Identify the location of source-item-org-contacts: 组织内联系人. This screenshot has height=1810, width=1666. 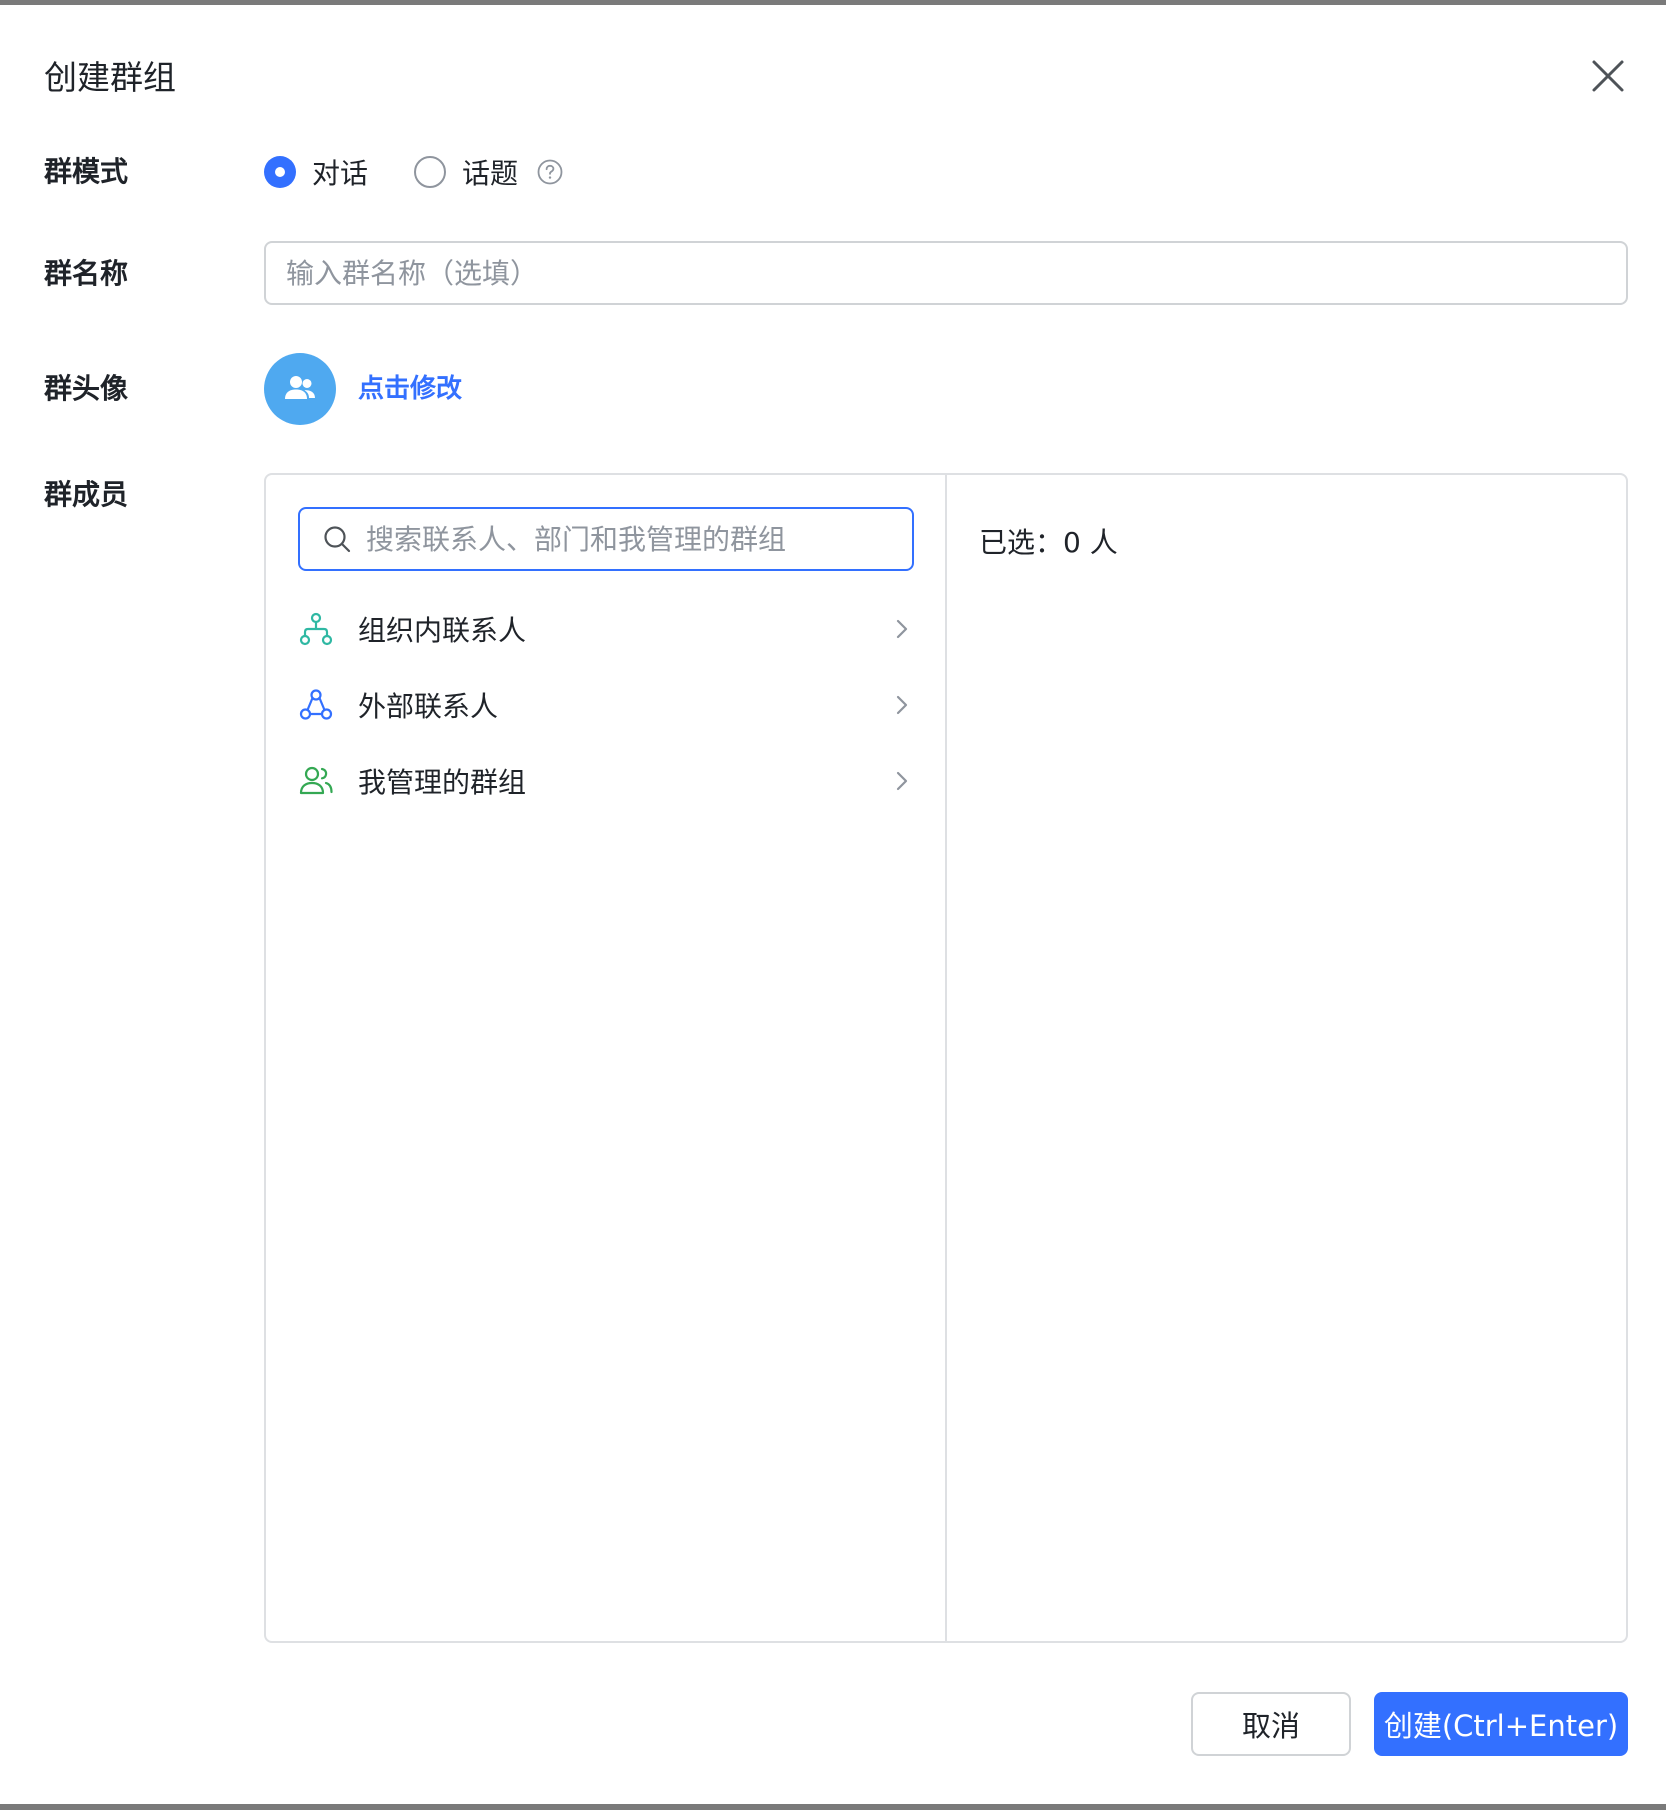
(605, 629).